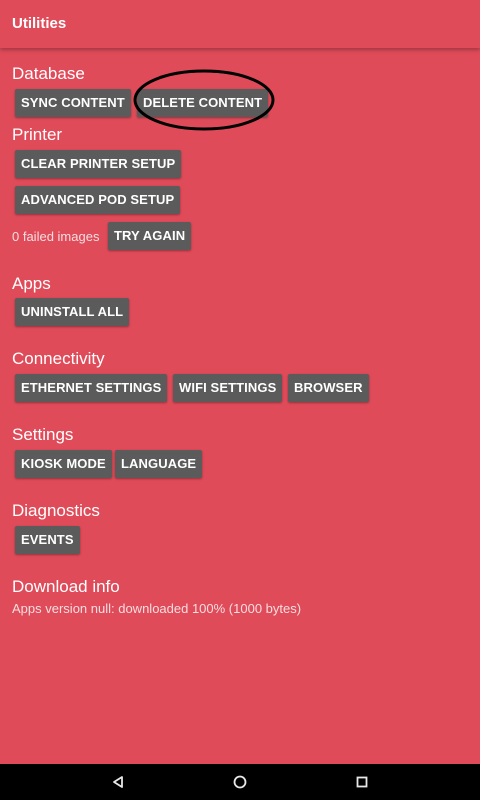  What do you see at coordinates (98, 164) in the screenshot?
I see `clear-printer-setup-button: CLEAR PRINTER SETUP` at bounding box center [98, 164].